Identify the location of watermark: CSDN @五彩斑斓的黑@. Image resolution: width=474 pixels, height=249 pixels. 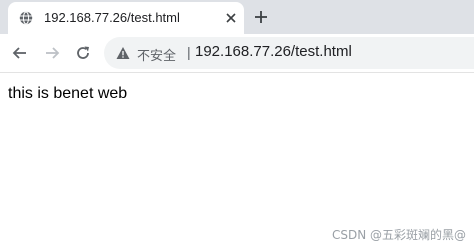
(398, 235).